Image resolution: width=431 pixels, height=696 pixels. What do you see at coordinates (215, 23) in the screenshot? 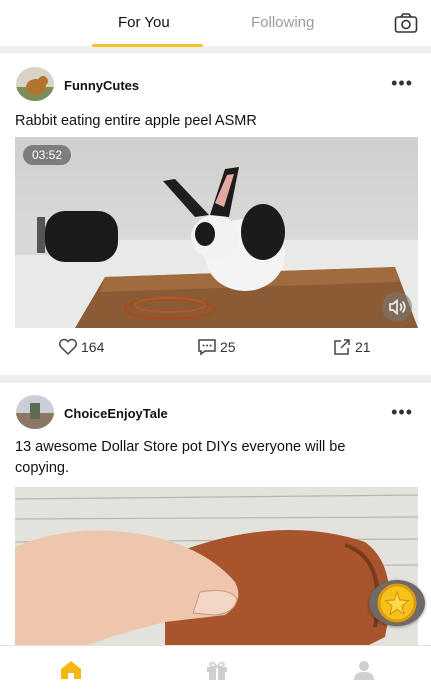
I see `top-tab-bar: For You Following` at bounding box center [215, 23].